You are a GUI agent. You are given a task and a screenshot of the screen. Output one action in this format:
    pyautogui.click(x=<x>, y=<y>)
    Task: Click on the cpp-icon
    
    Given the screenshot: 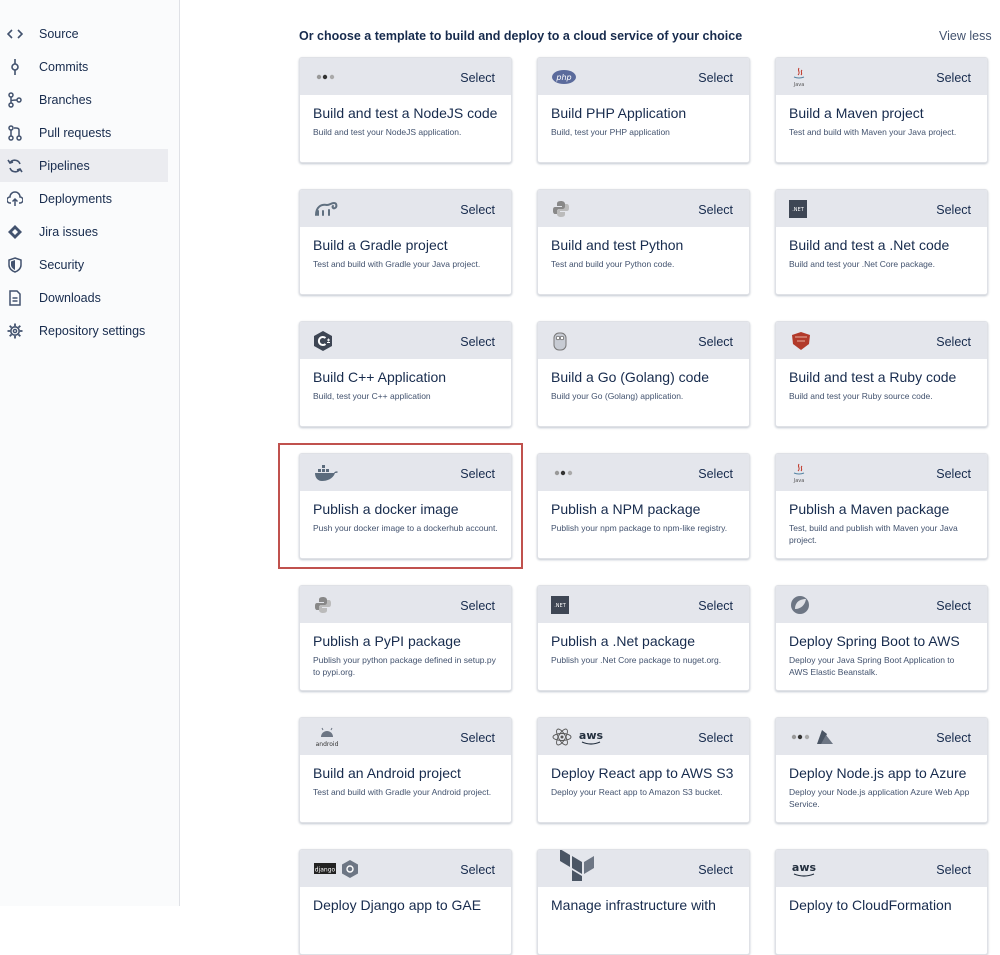 What is the action you would take?
    pyautogui.click(x=323, y=341)
    